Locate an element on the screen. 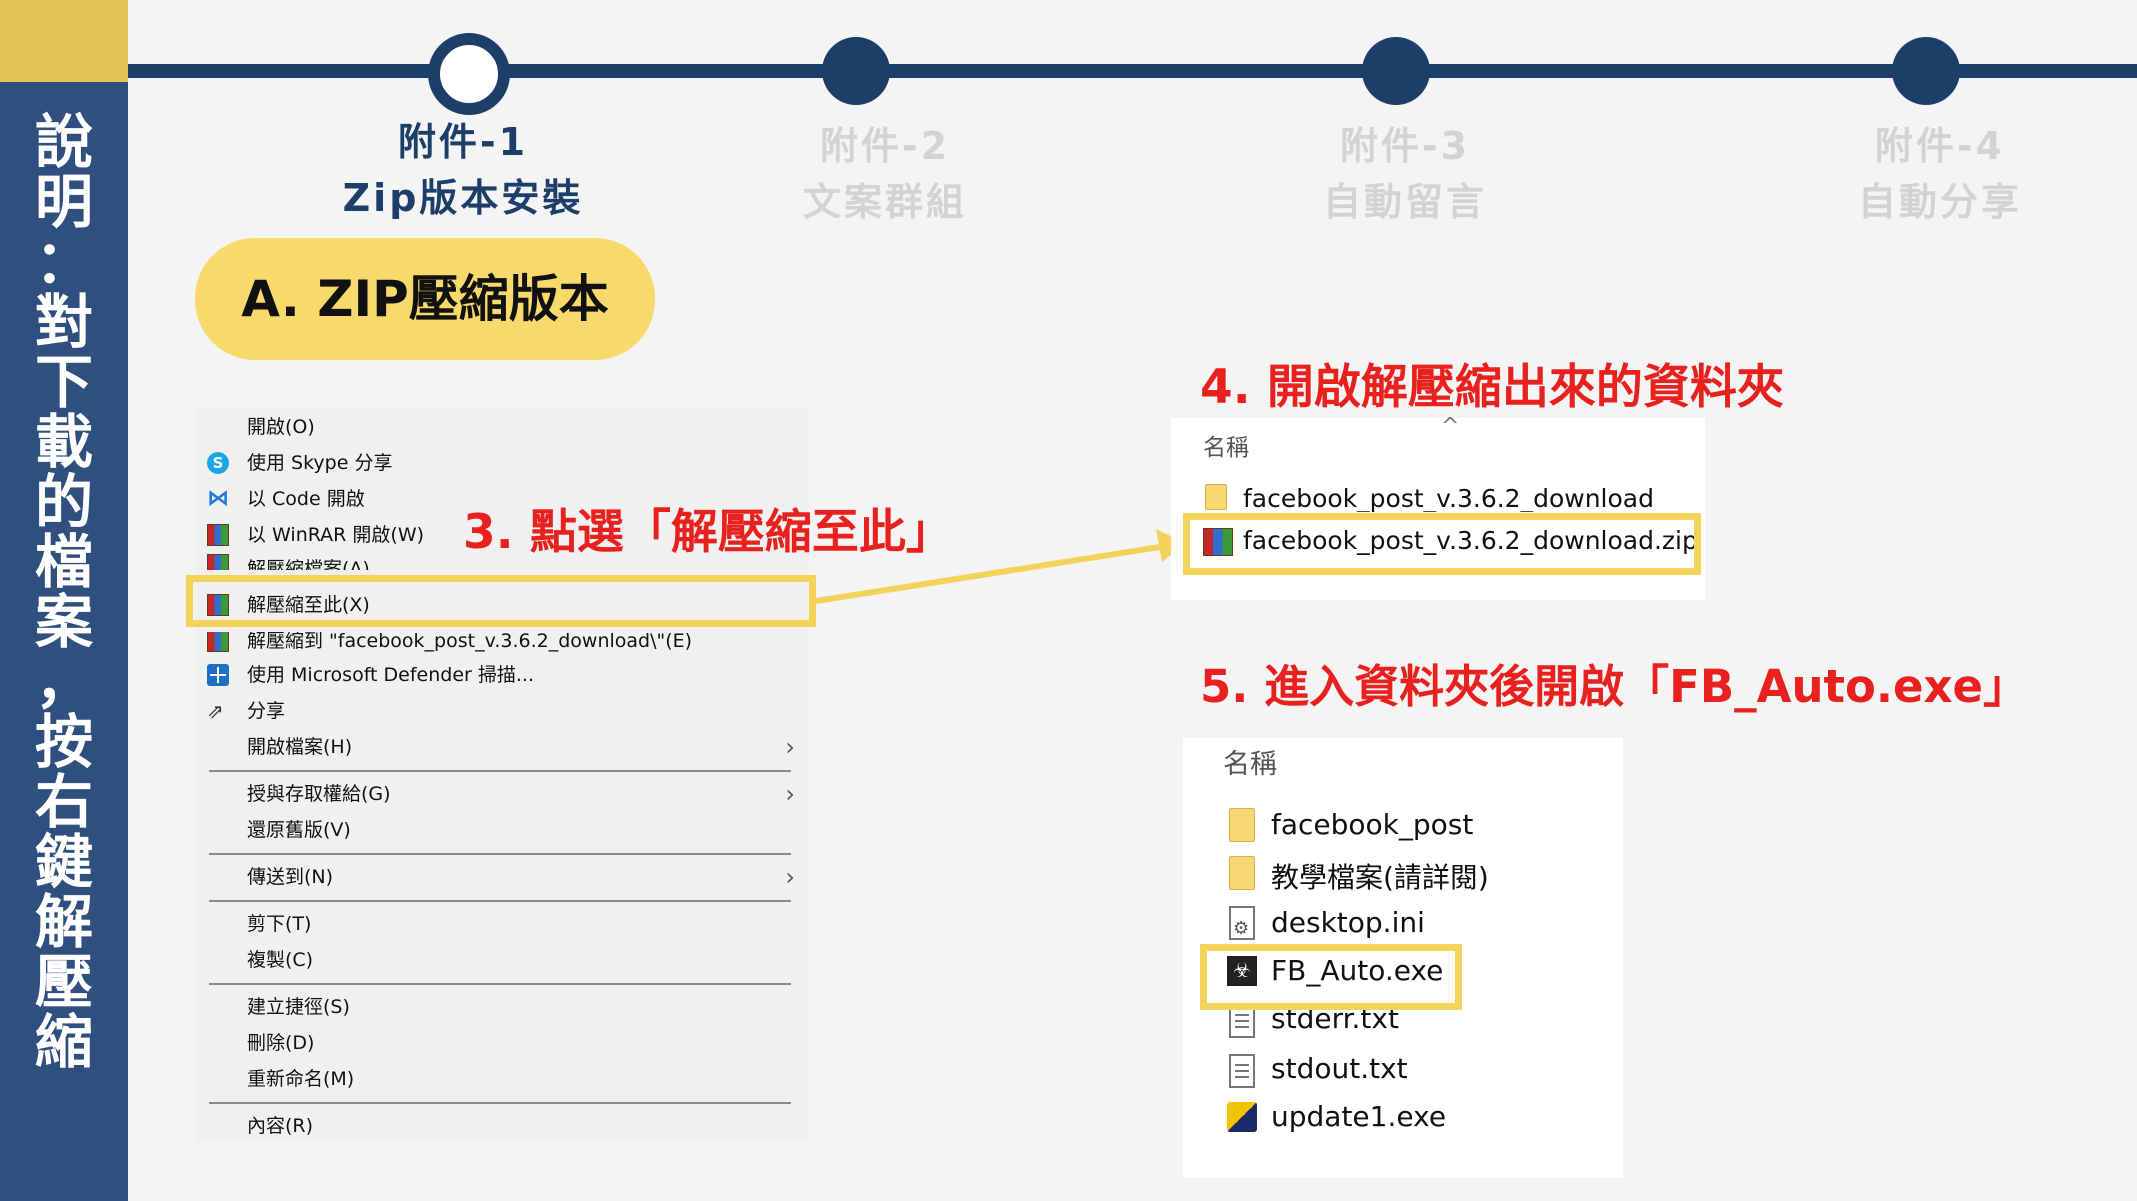 This screenshot has height=1201, width=2137. highlight-zip-file is located at coordinates (1442, 544).